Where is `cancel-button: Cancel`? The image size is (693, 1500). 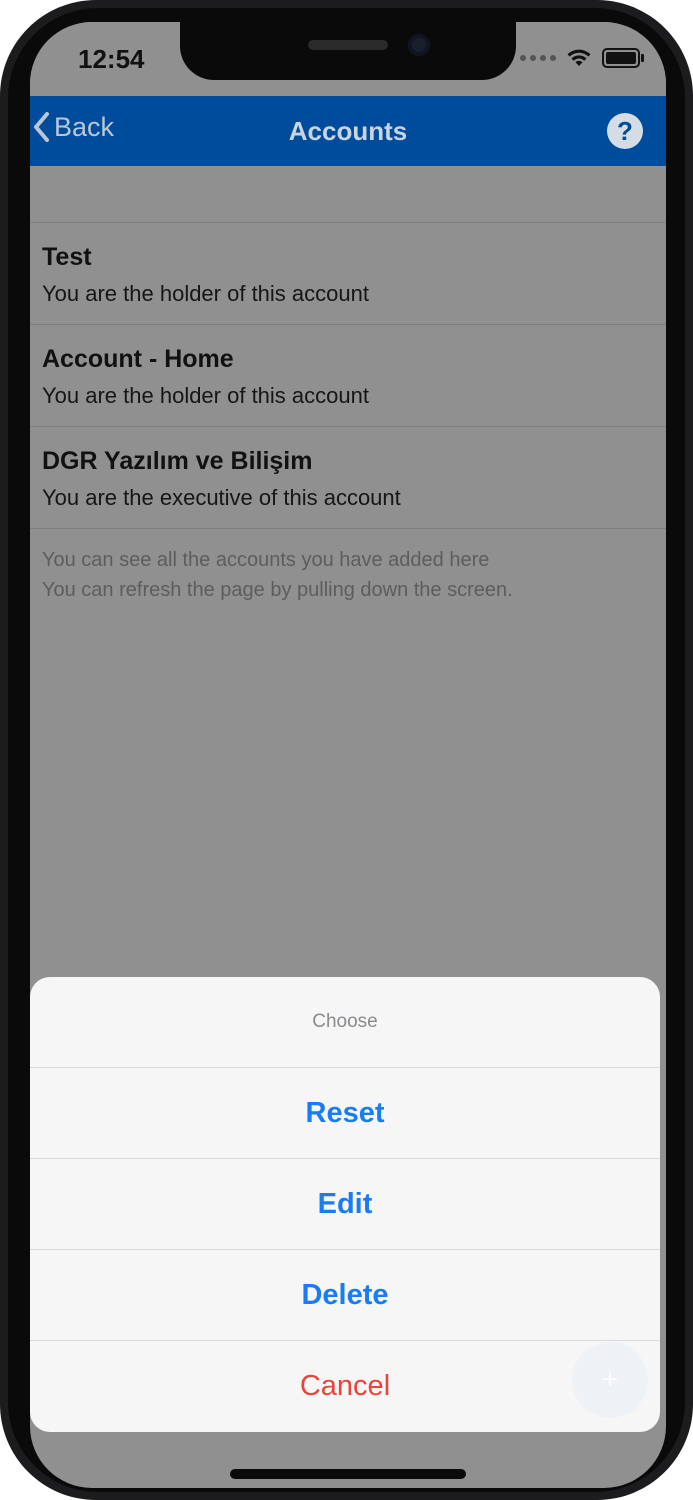 cancel-button: Cancel is located at coordinates (345, 1386).